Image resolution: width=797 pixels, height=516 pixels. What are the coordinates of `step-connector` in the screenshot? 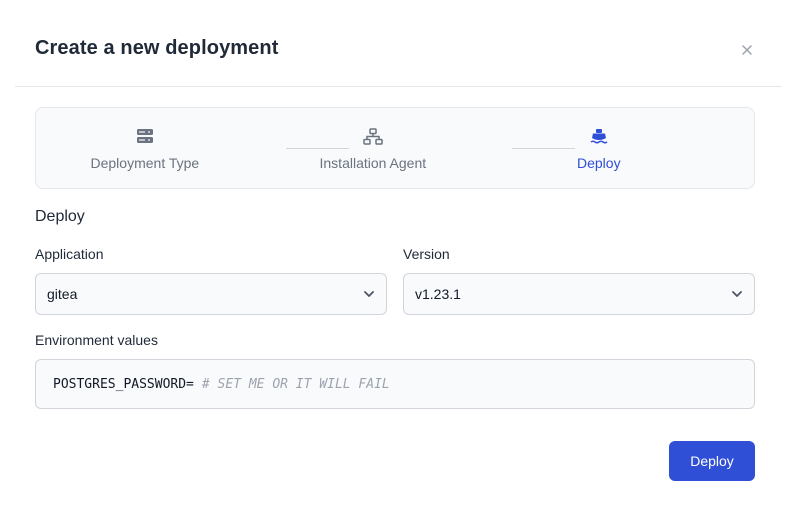 It's located at (543, 148).